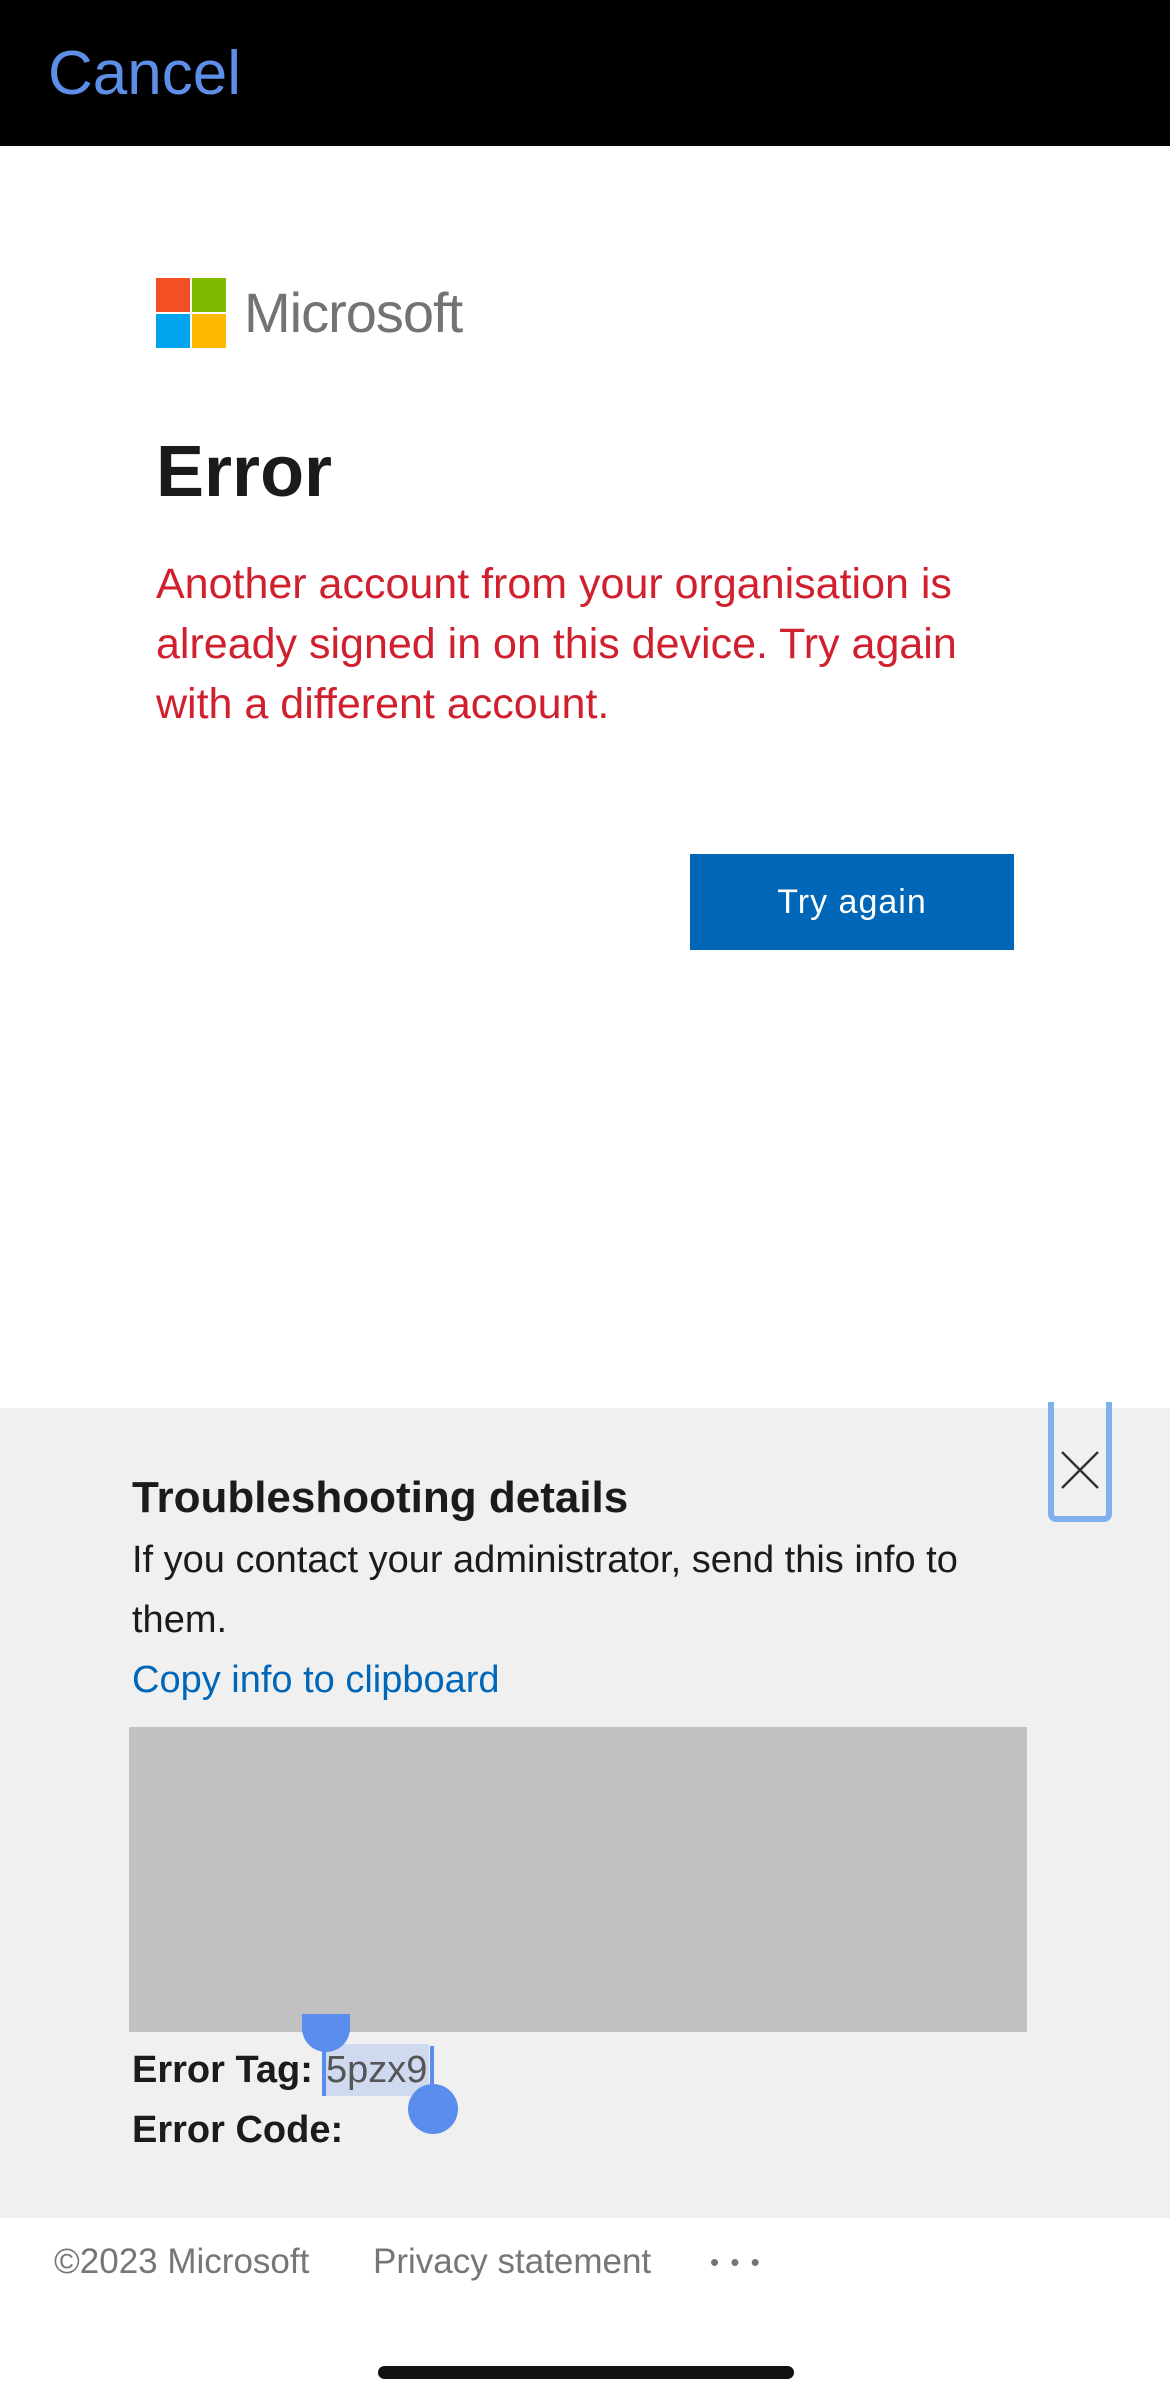  What do you see at coordinates (377, 2070) in the screenshot?
I see `error-tag-value: 5pzx9` at bounding box center [377, 2070].